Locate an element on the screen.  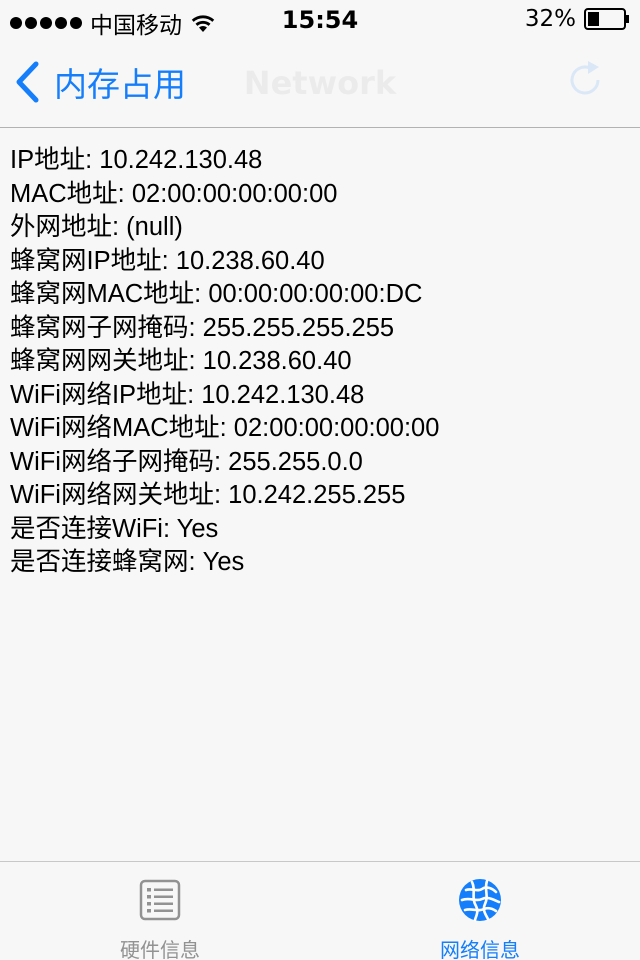
info-wifi-ip: WiFi网络IP地址: 10.242.130.48 is located at coordinates (187, 394).